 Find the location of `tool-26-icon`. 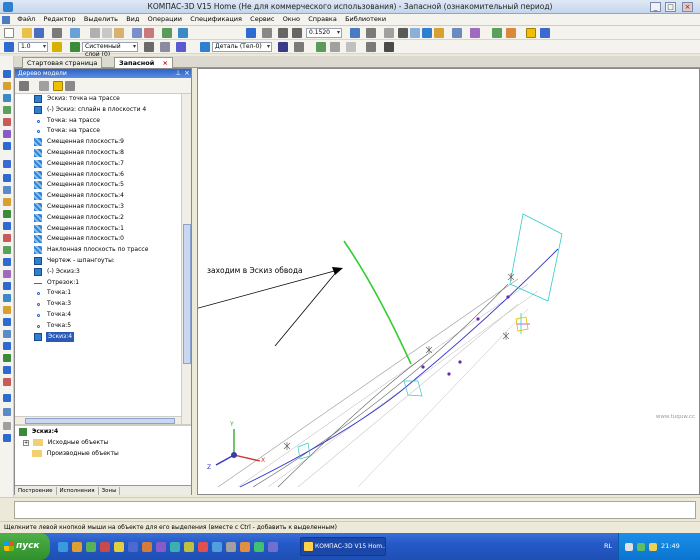

tool-26-icon is located at coordinates (7, 382).